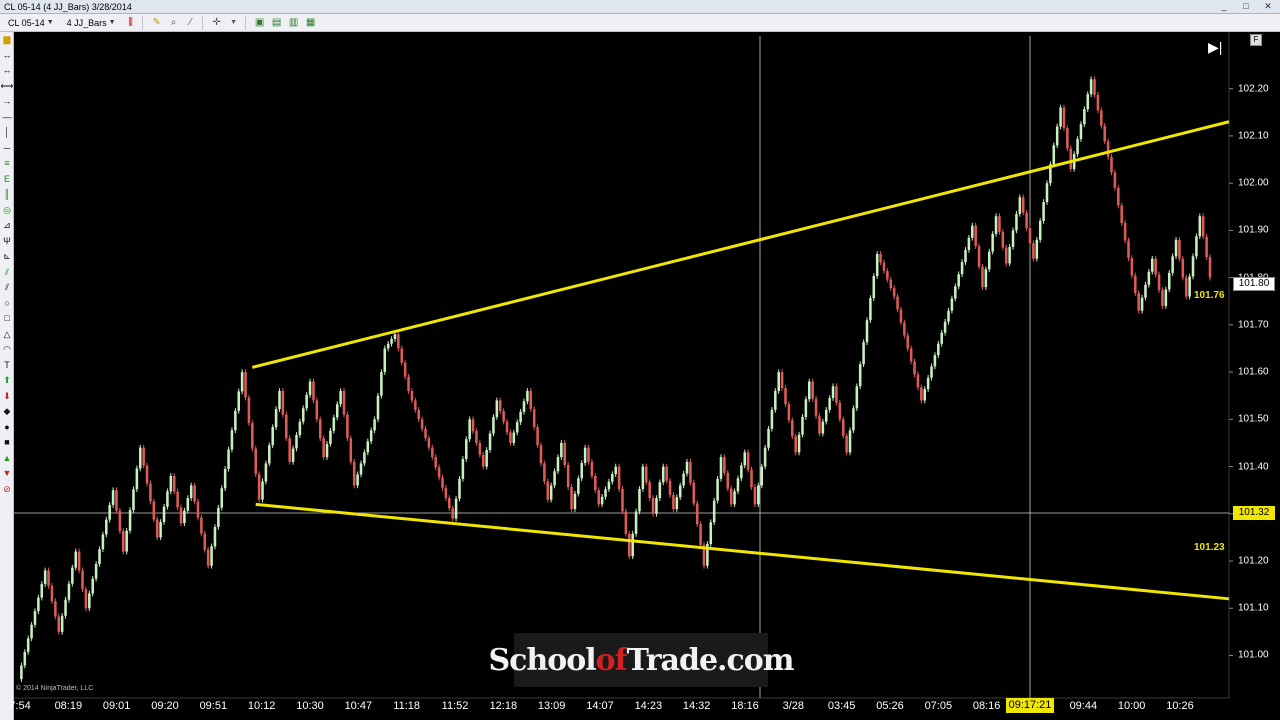 The height and width of the screenshot is (720, 1280). I want to click on arrow-down-icon: ⬇, so click(7, 397).